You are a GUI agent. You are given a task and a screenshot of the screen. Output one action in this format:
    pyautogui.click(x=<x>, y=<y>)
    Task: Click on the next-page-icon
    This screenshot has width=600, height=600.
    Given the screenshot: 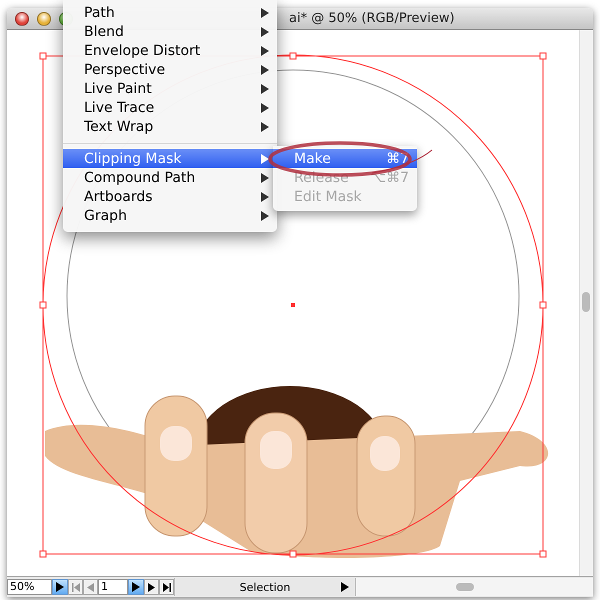 What is the action you would take?
    pyautogui.click(x=151, y=587)
    